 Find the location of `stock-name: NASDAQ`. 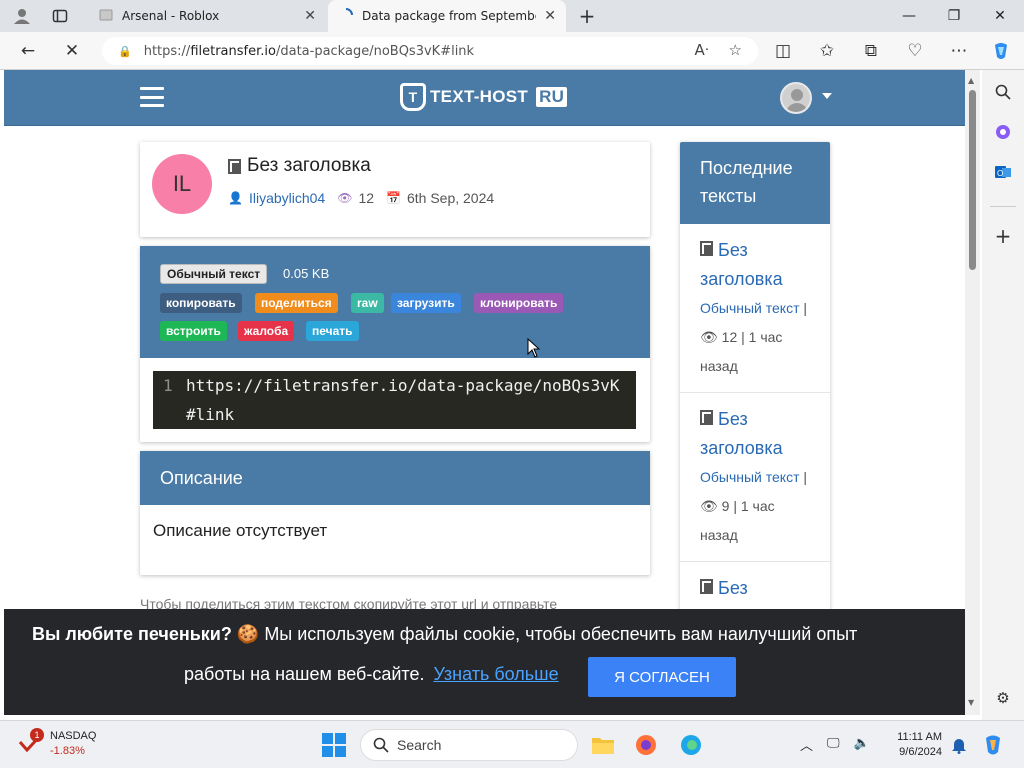

stock-name: NASDAQ is located at coordinates (73, 736).